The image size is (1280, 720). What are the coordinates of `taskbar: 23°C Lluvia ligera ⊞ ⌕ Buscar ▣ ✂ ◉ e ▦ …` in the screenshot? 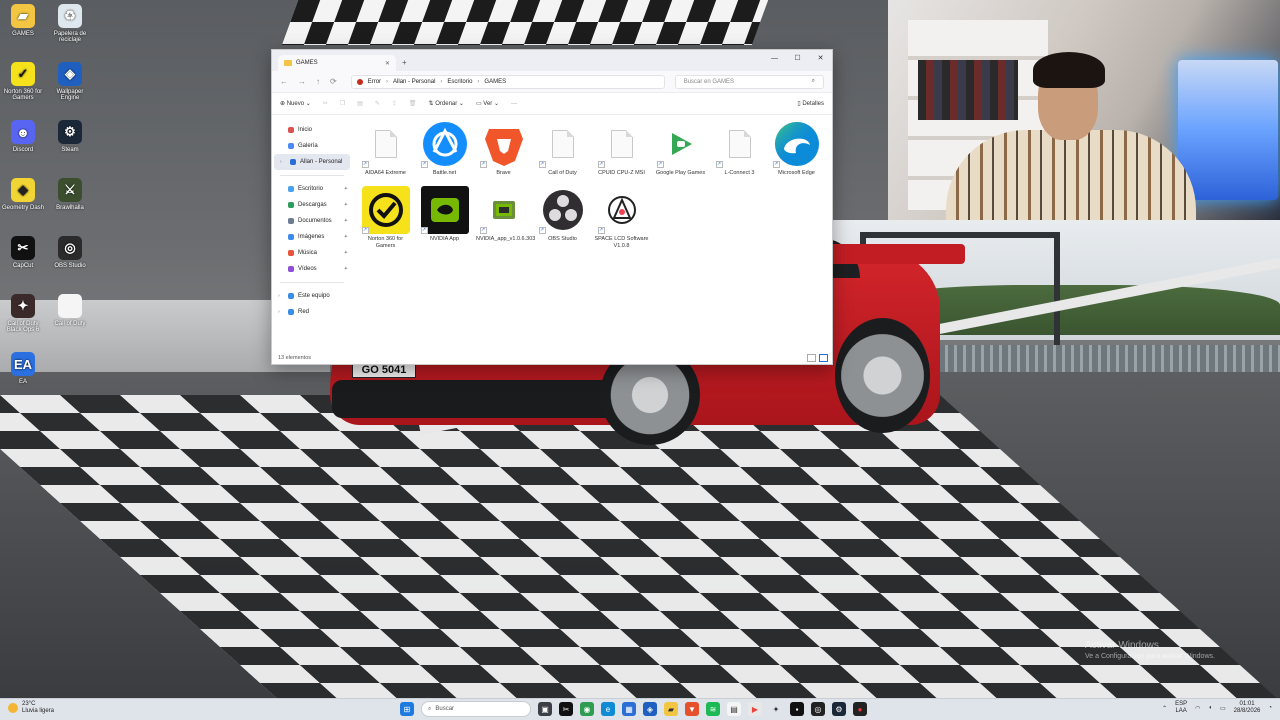 It's located at (640, 709).